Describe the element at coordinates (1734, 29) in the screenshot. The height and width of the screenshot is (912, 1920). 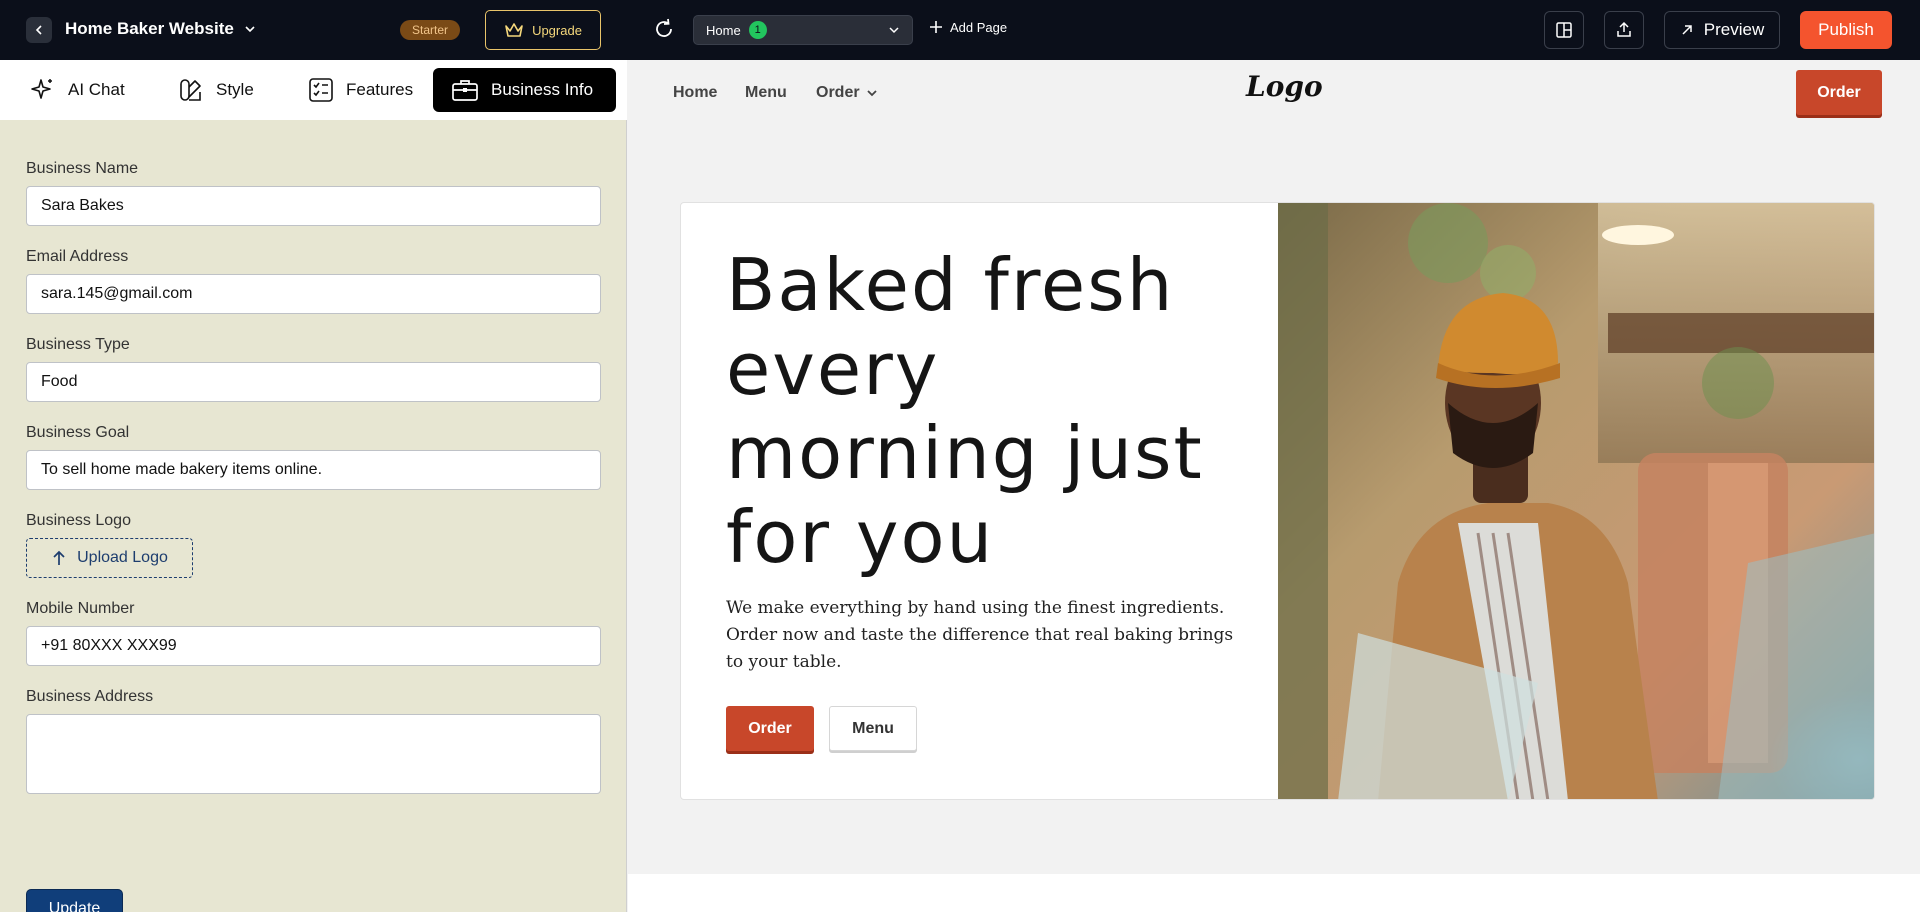
I see `preview-label: Preview` at that location.